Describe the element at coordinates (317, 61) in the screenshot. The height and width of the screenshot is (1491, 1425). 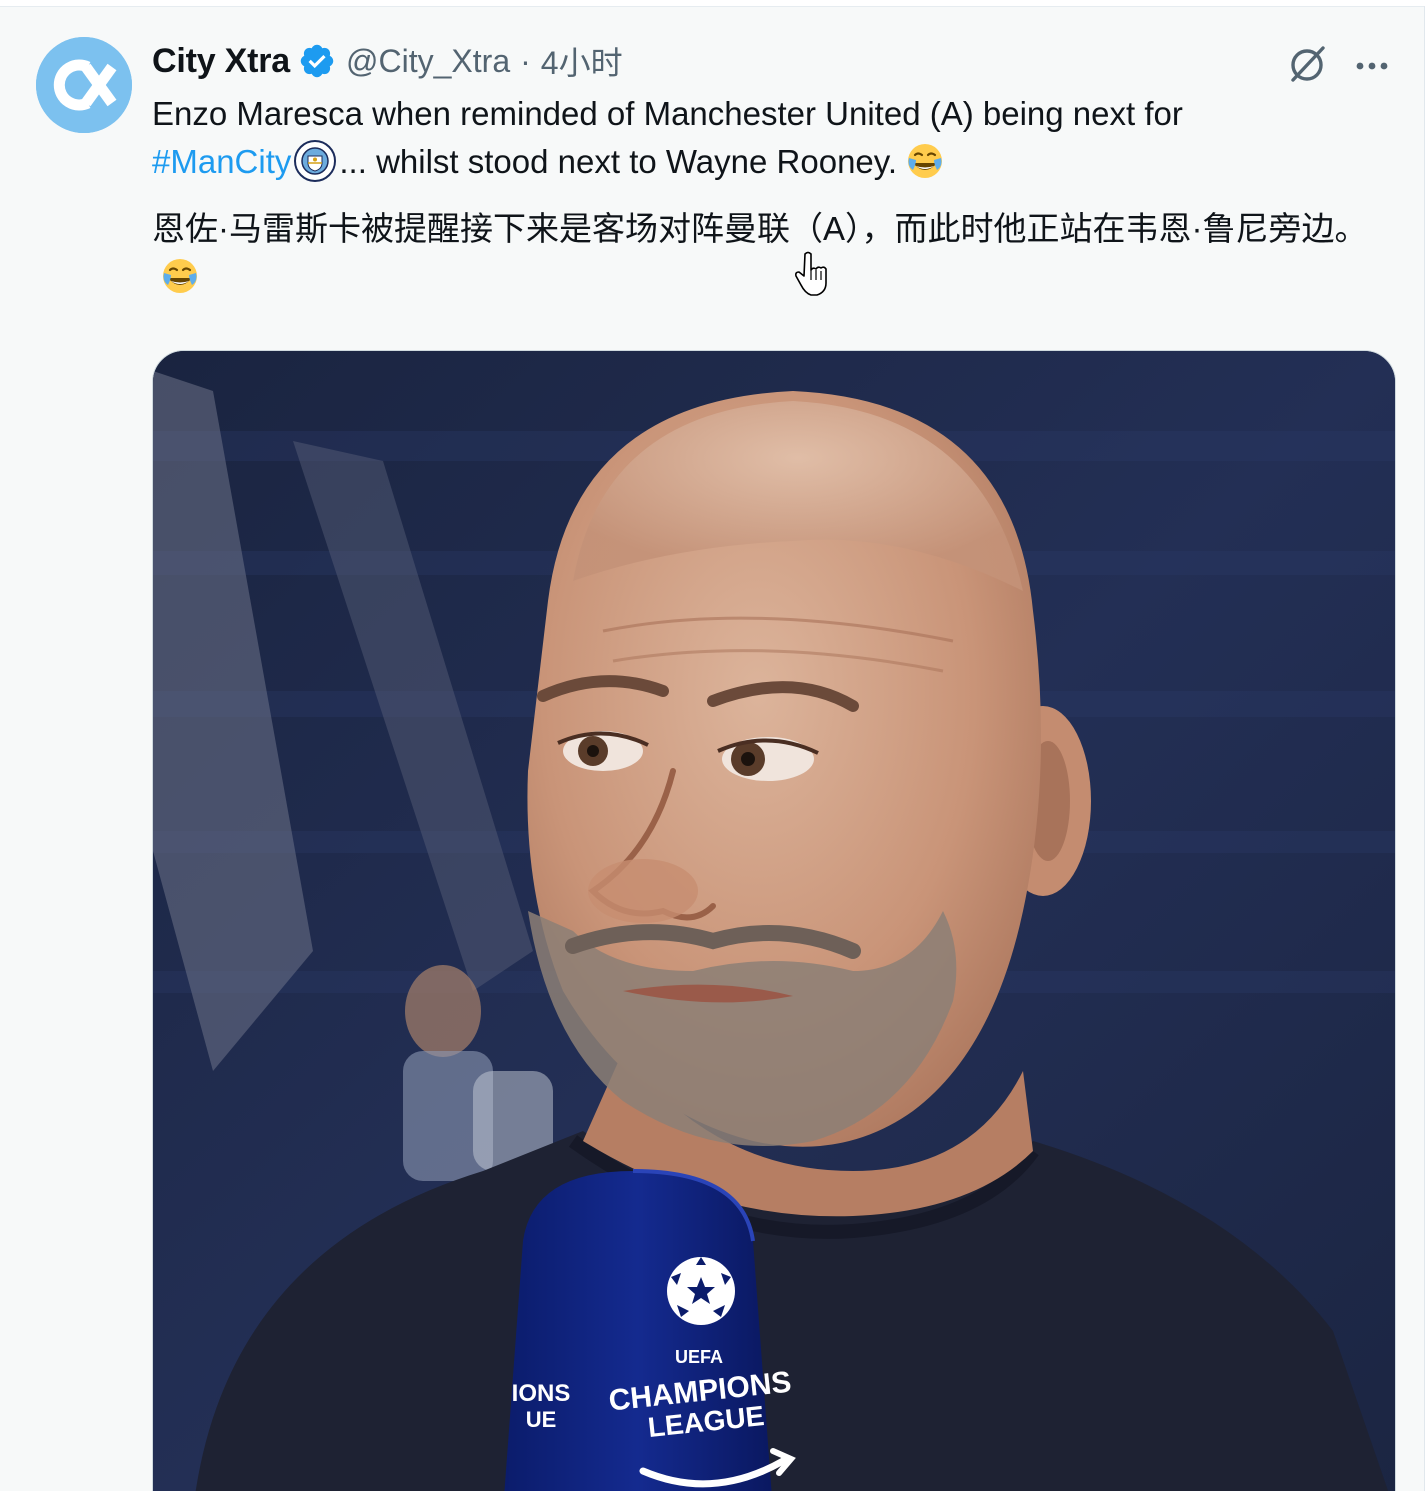
I see `verified-badge-icon` at that location.